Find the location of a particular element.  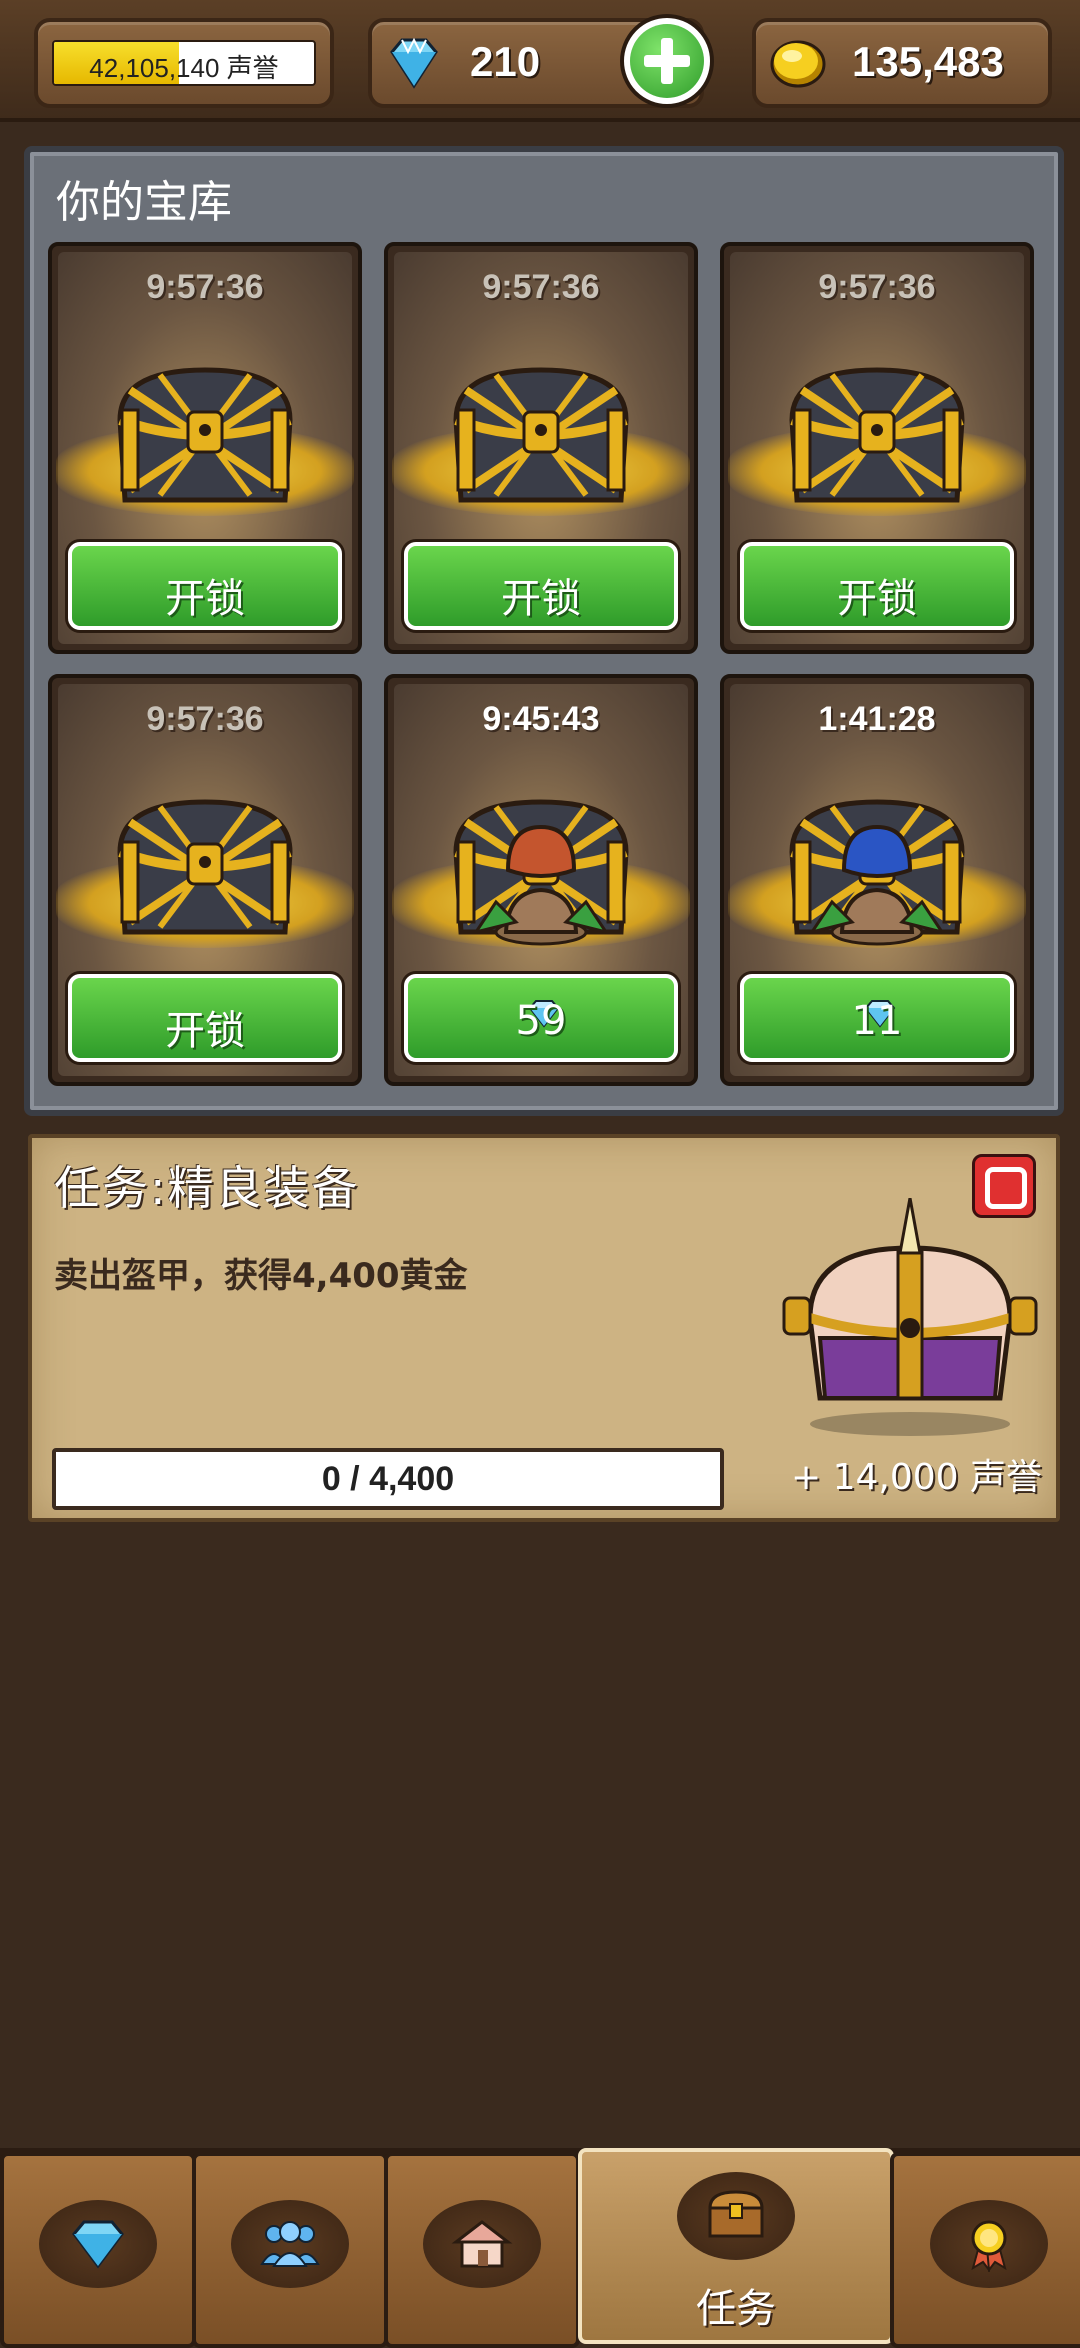

chest-timer: 9:45:43 is located at coordinates (541, 719).